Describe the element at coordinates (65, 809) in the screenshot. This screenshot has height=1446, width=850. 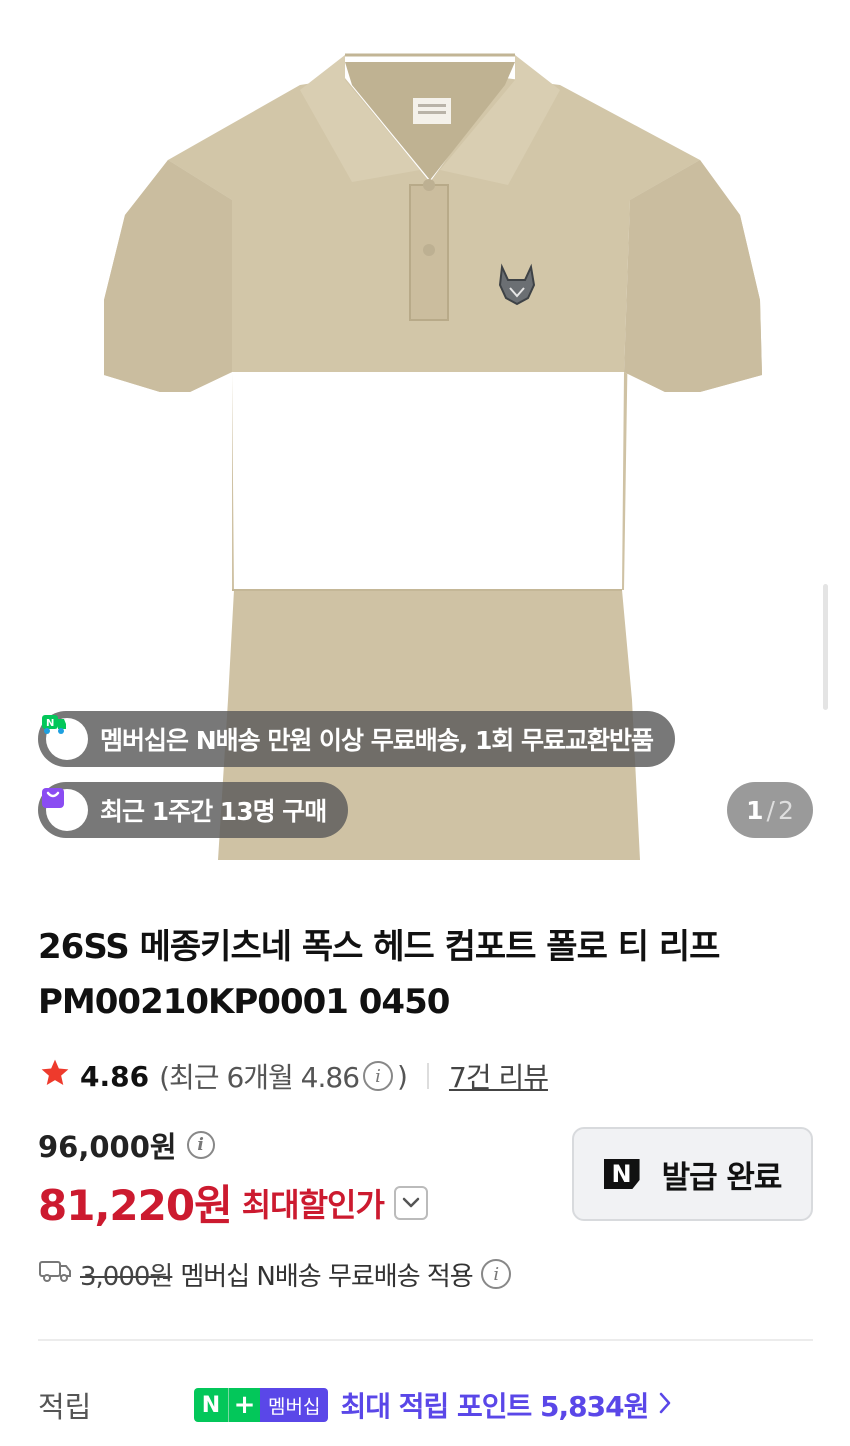
I see `shopping-bag-icon` at that location.